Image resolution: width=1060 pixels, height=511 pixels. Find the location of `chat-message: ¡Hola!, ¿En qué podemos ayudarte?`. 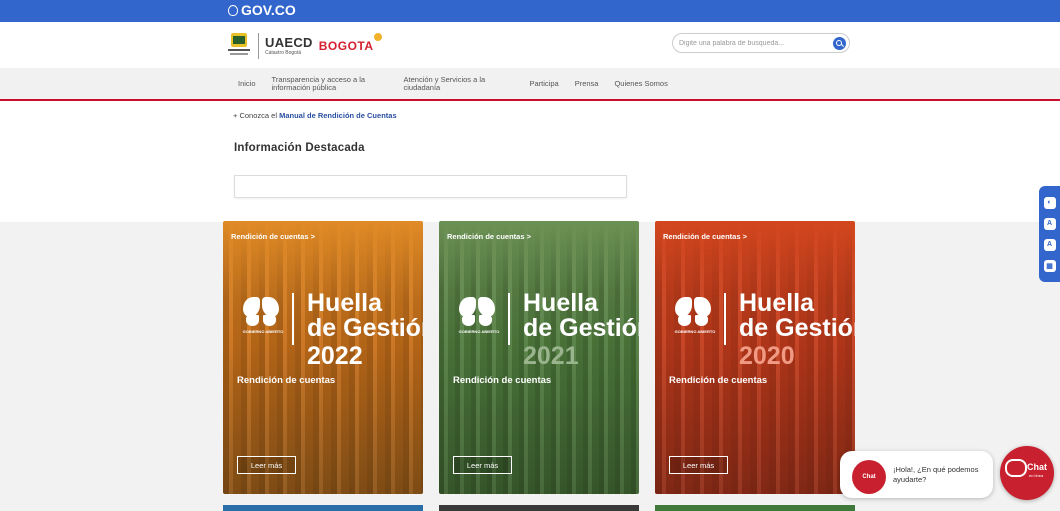

chat-message: ¡Hola!, ¿En qué podemos ayudarte? is located at coordinates (936, 474).